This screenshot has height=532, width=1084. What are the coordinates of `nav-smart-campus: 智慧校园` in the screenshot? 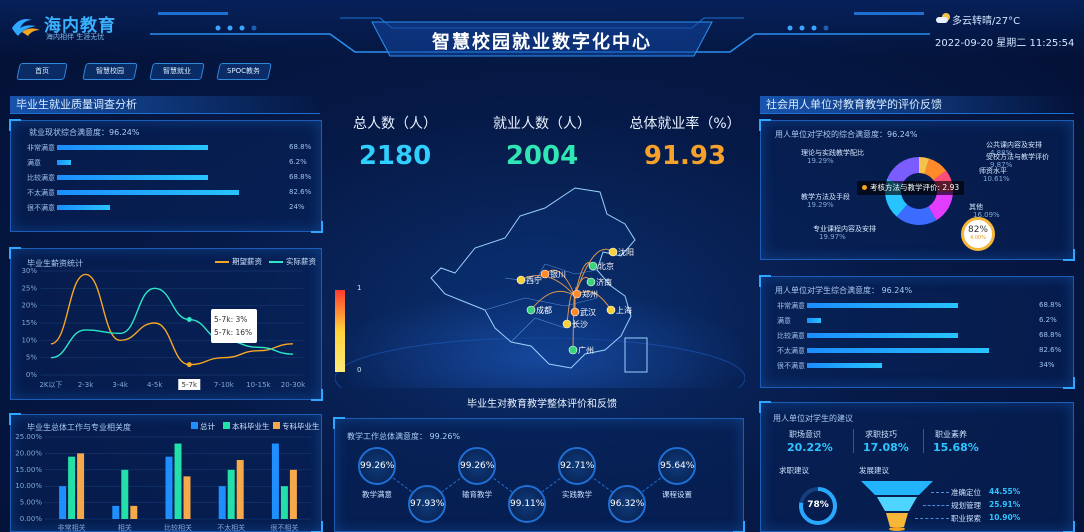 It's located at (110, 71).